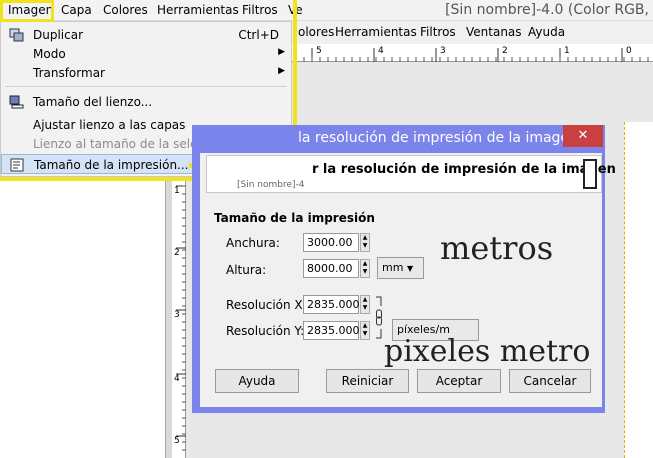 Image resolution: width=653 pixels, height=458 pixels. Describe the element at coordinates (550, 381) in the screenshot. I see `cancel-button: Cancelar` at that location.